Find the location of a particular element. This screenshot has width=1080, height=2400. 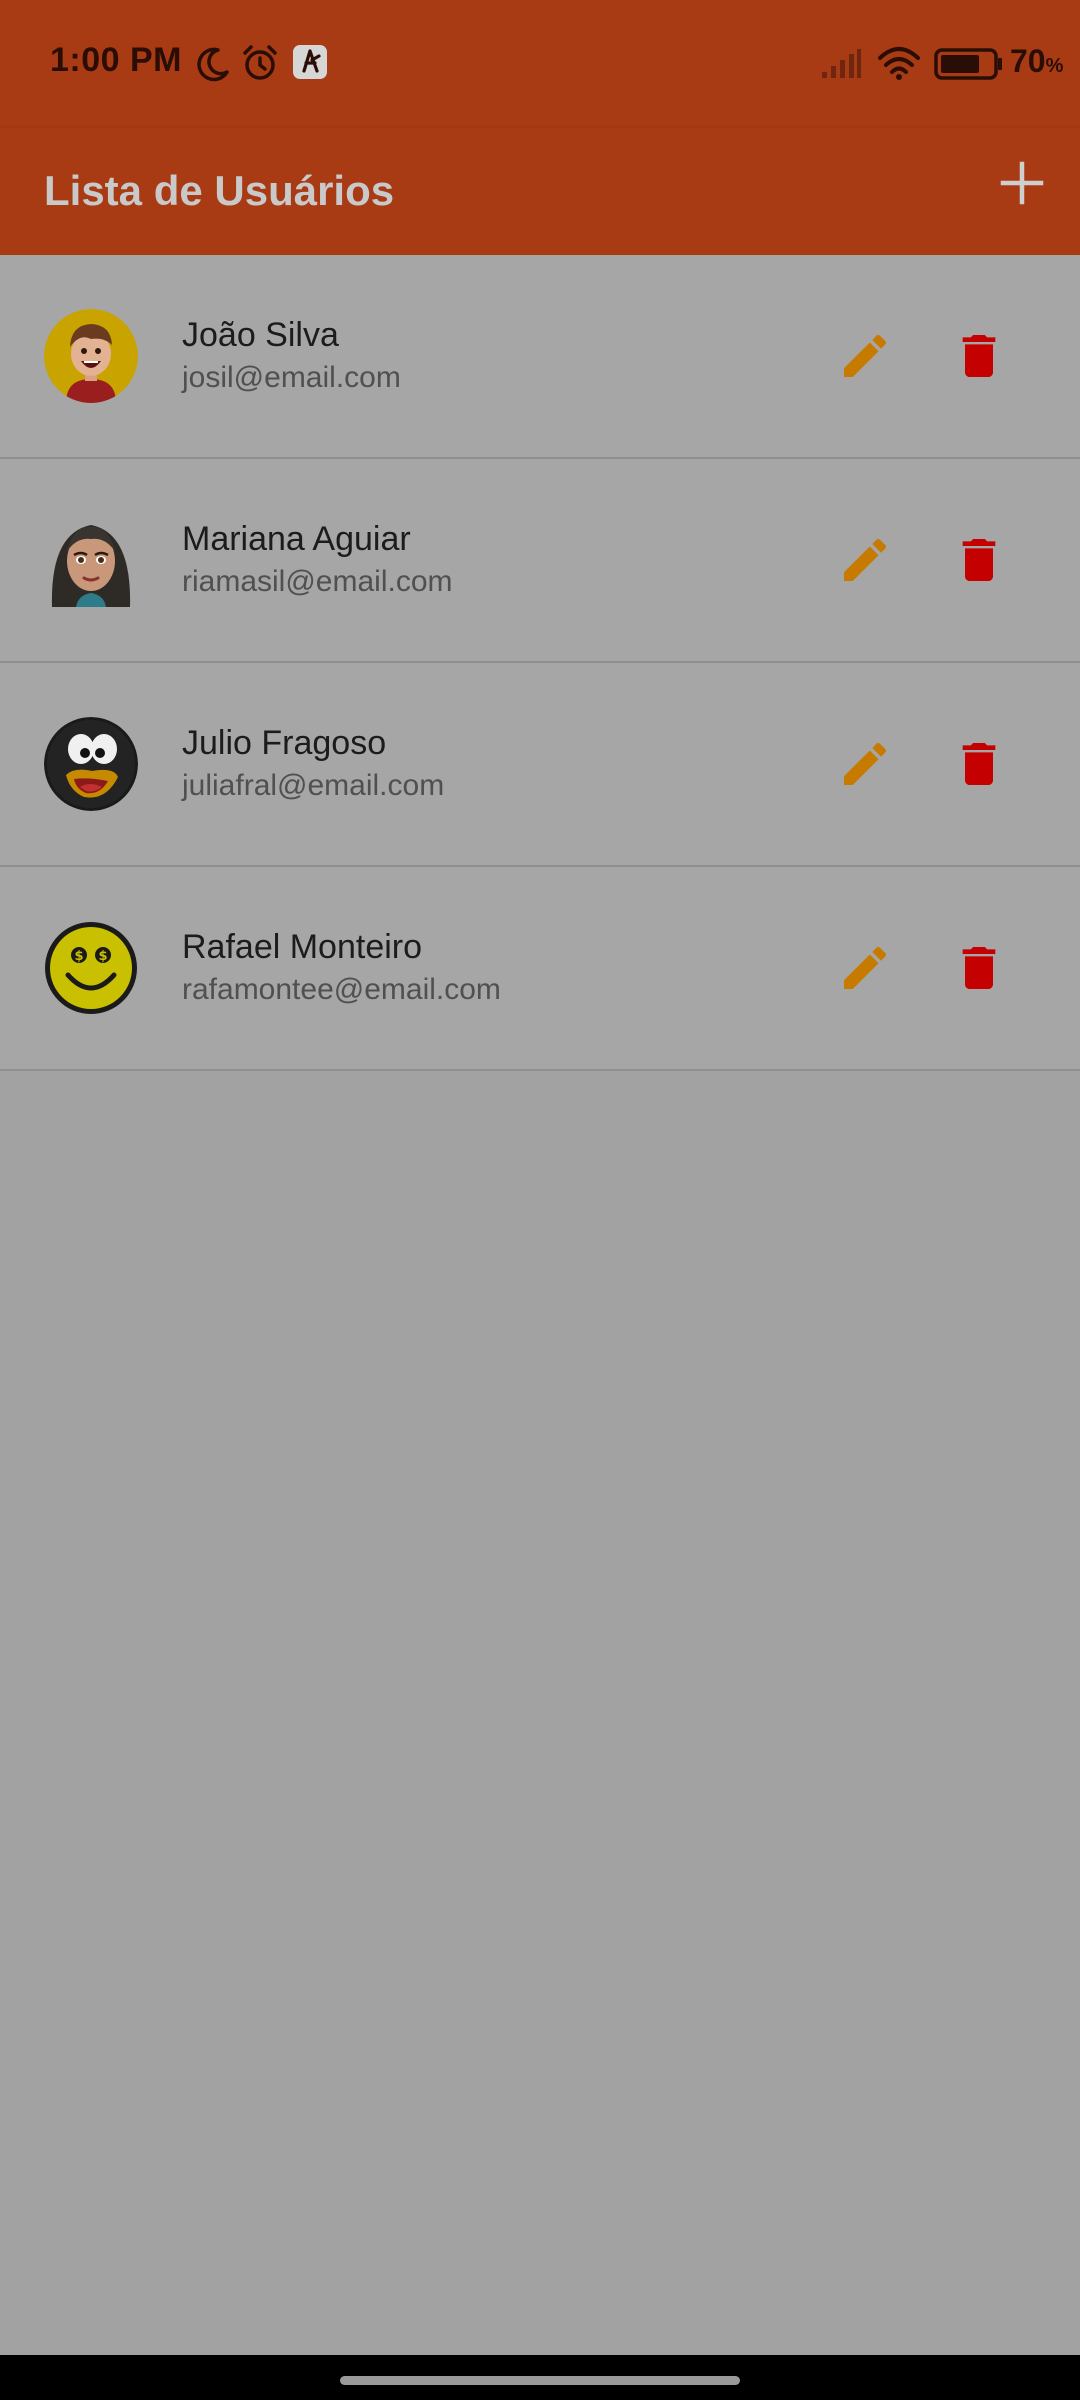

battery-icon is located at coordinates (969, 66).